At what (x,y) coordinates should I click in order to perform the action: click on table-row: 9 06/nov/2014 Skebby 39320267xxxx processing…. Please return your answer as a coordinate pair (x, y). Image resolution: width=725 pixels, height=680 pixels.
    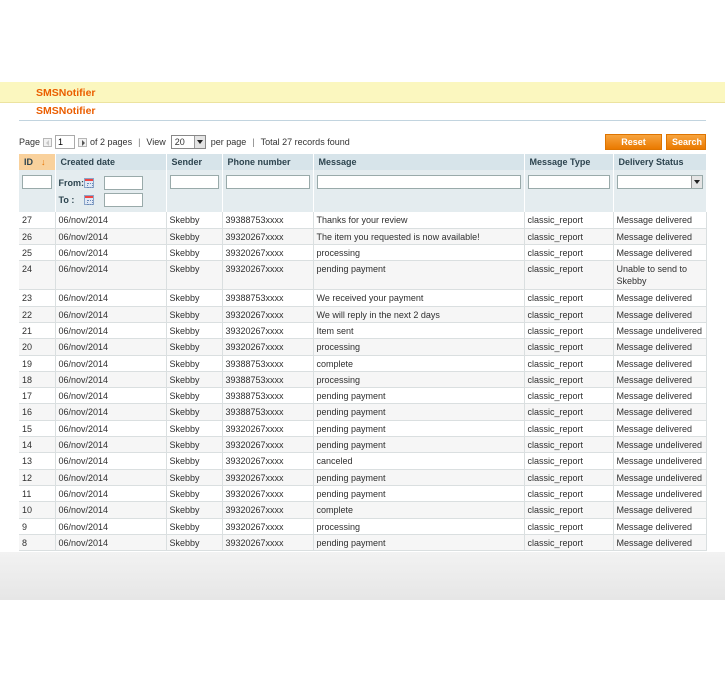
    Looking at the image, I should click on (363, 526).